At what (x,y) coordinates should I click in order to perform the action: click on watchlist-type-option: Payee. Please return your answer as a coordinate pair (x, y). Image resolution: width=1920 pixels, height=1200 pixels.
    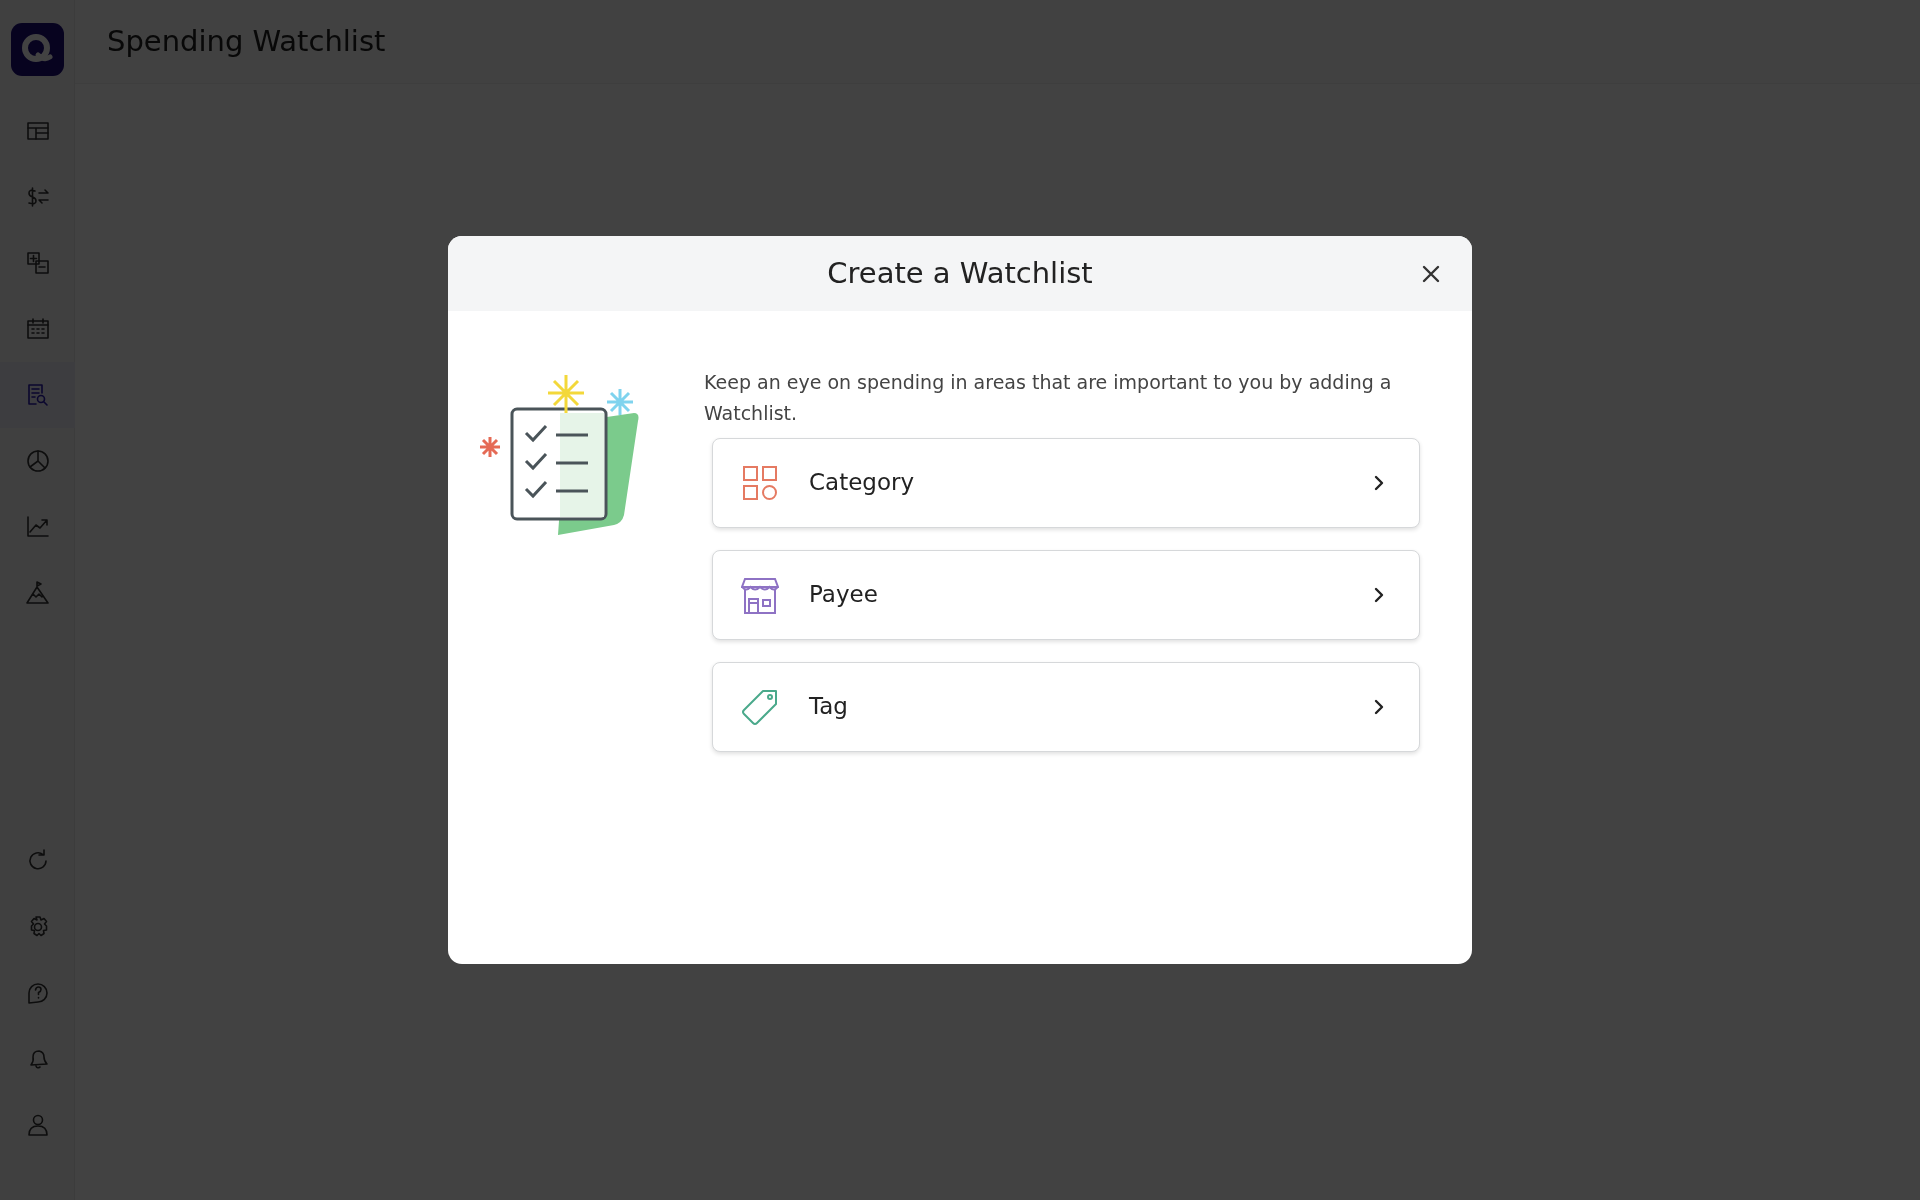
    Looking at the image, I should click on (1066, 594).